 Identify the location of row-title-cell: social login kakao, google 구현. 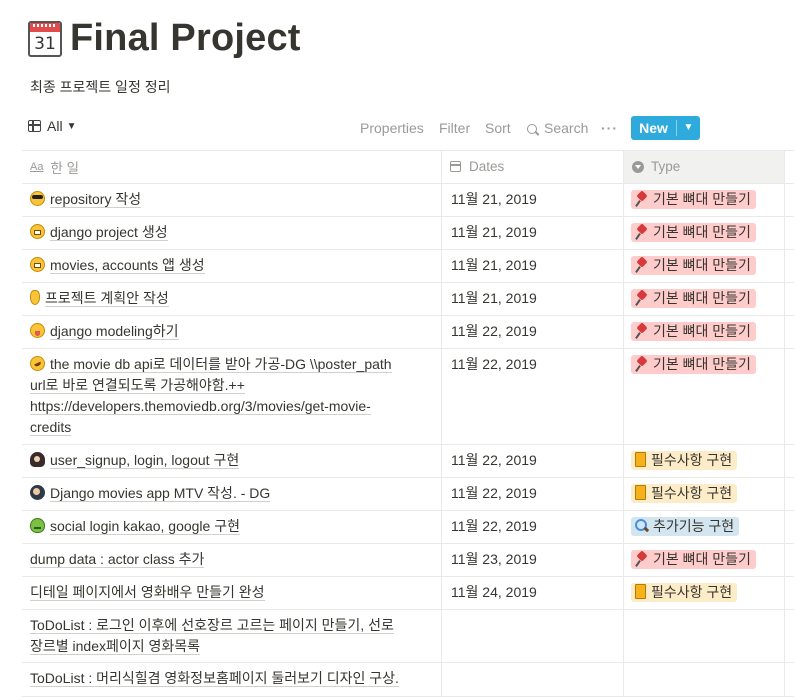
(230, 526).